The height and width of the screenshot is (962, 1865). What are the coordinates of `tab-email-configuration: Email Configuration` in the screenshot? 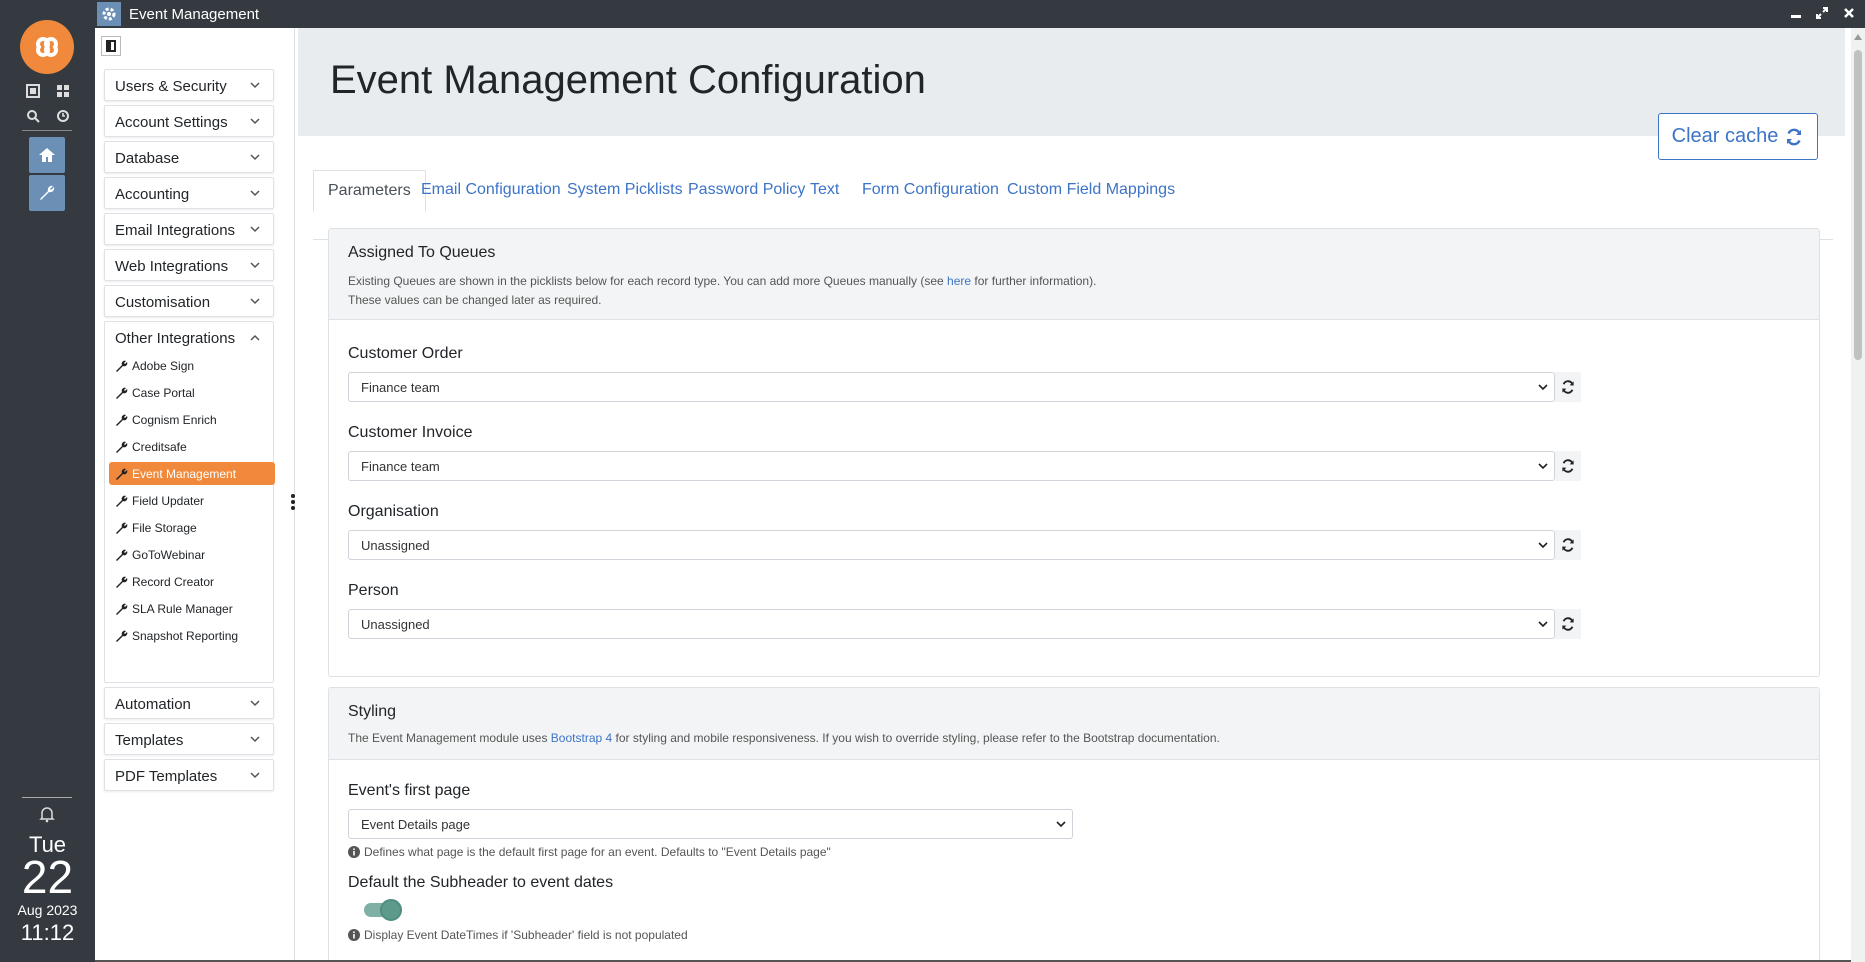 It's located at (491, 191).